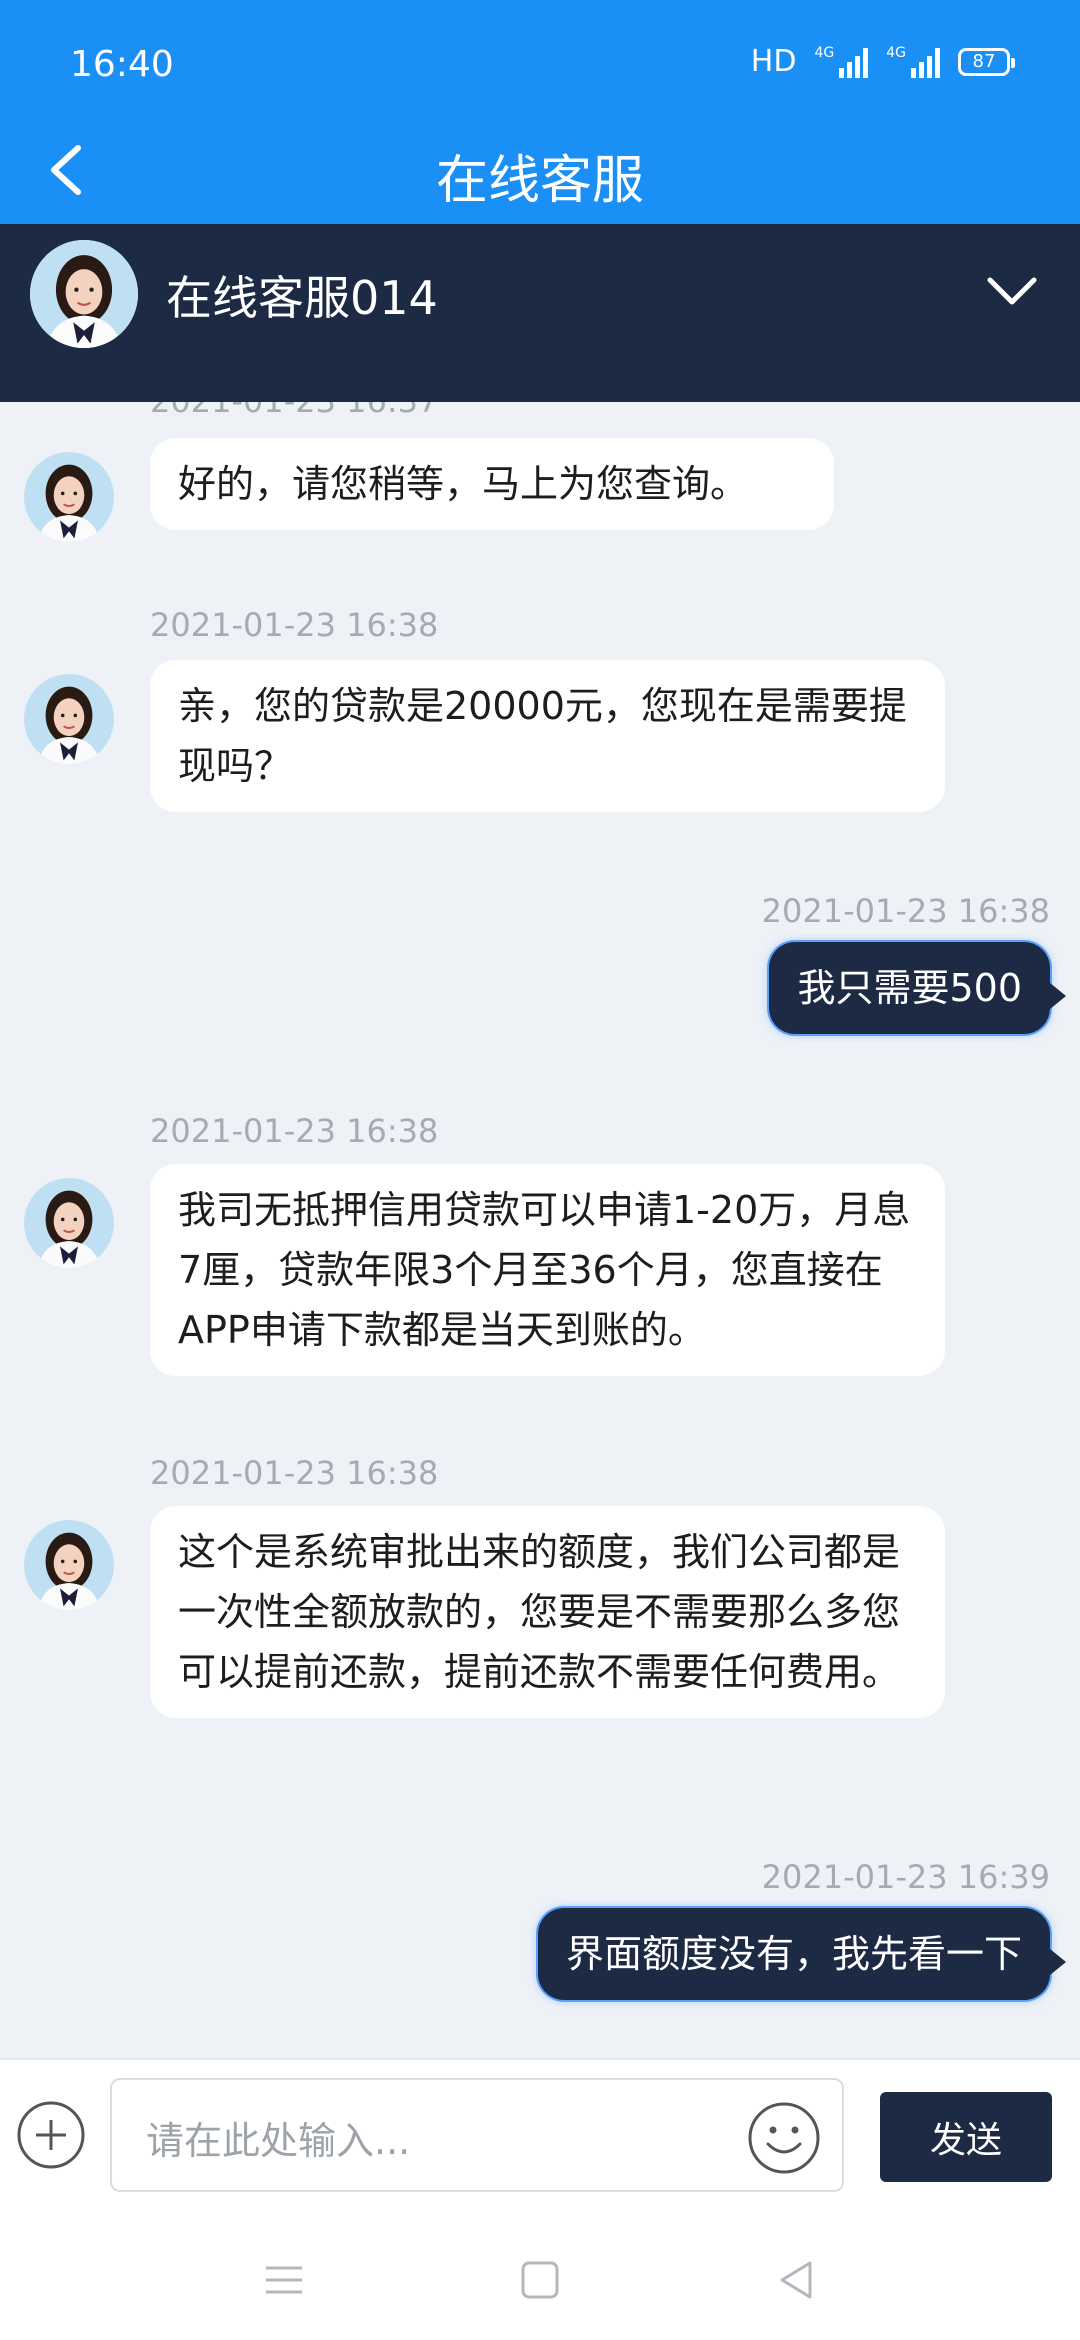  Describe the element at coordinates (122, 64) in the screenshot. I see `status-time: 16:40` at that location.